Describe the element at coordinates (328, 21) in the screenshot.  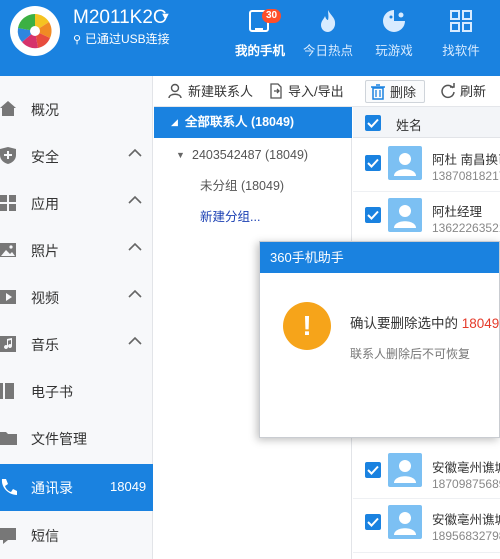
I see `fire-icon` at that location.